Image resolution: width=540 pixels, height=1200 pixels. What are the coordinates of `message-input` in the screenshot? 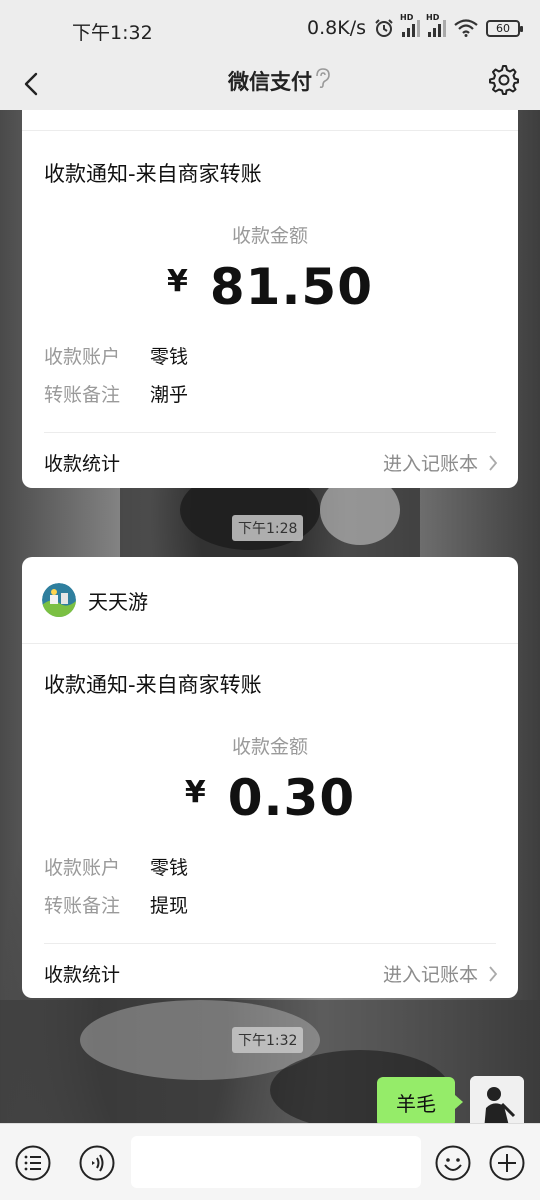 It's located at (276, 1162).